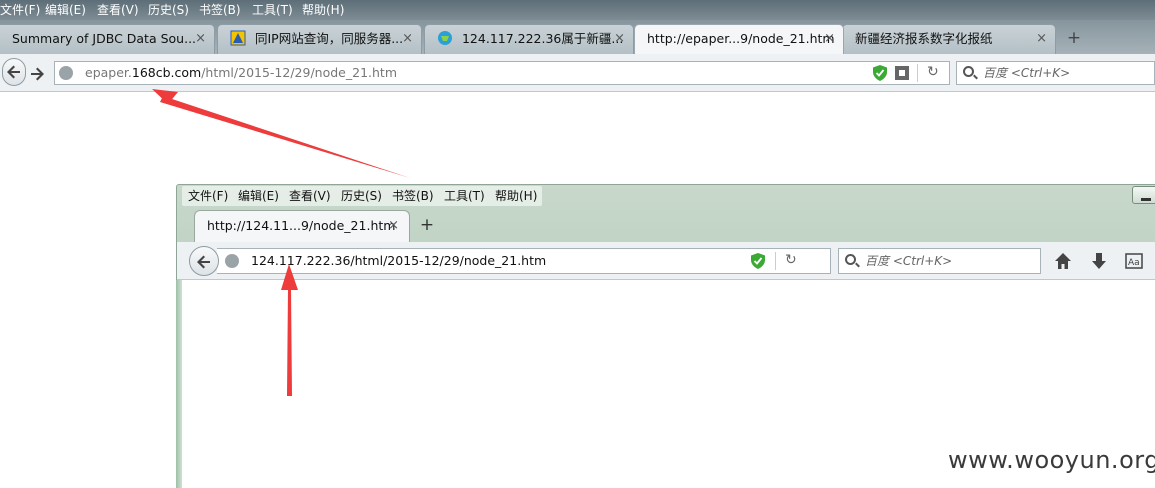  Describe the element at coordinates (281, 133) in the screenshot. I see `red-arrow-to-outer-url` at that location.